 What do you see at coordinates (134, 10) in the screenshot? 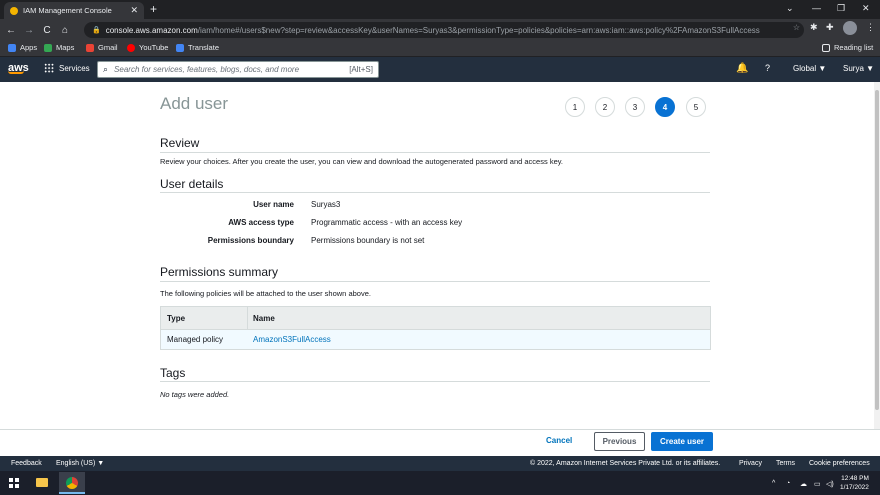
I see `tab-close-icon: ✕` at bounding box center [134, 10].